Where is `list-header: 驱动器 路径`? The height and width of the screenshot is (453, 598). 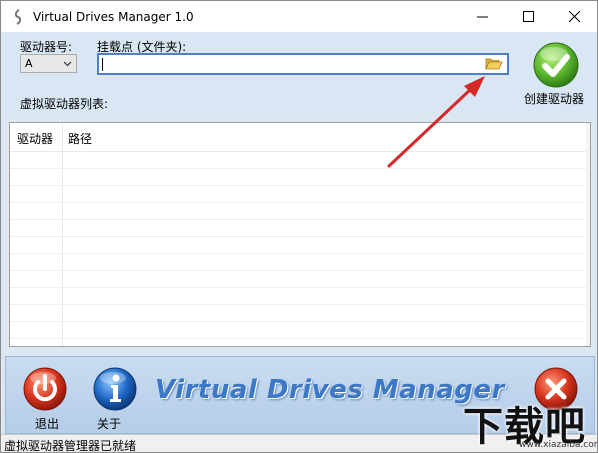 list-header: 驱动器 路径 is located at coordinates (300, 137).